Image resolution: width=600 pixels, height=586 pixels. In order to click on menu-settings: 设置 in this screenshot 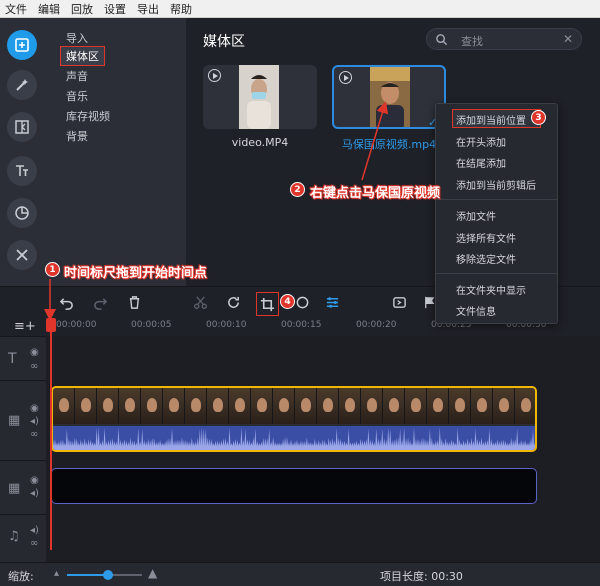, I will do `click(115, 9)`.